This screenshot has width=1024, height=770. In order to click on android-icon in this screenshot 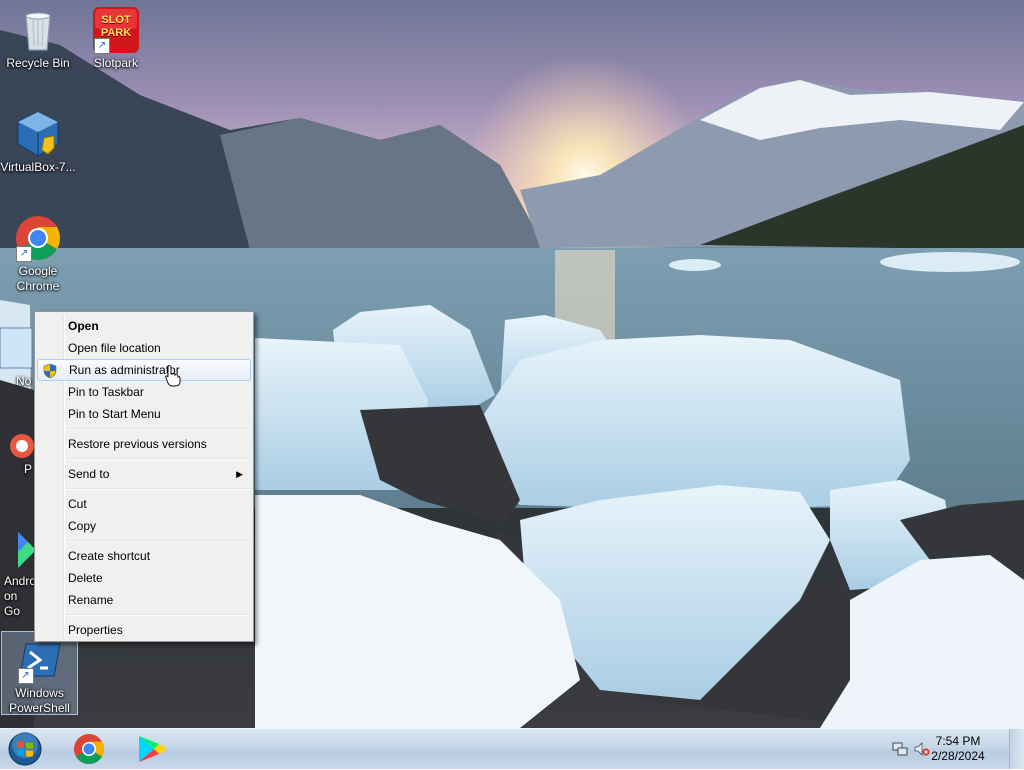, I will do `click(26, 550)`.